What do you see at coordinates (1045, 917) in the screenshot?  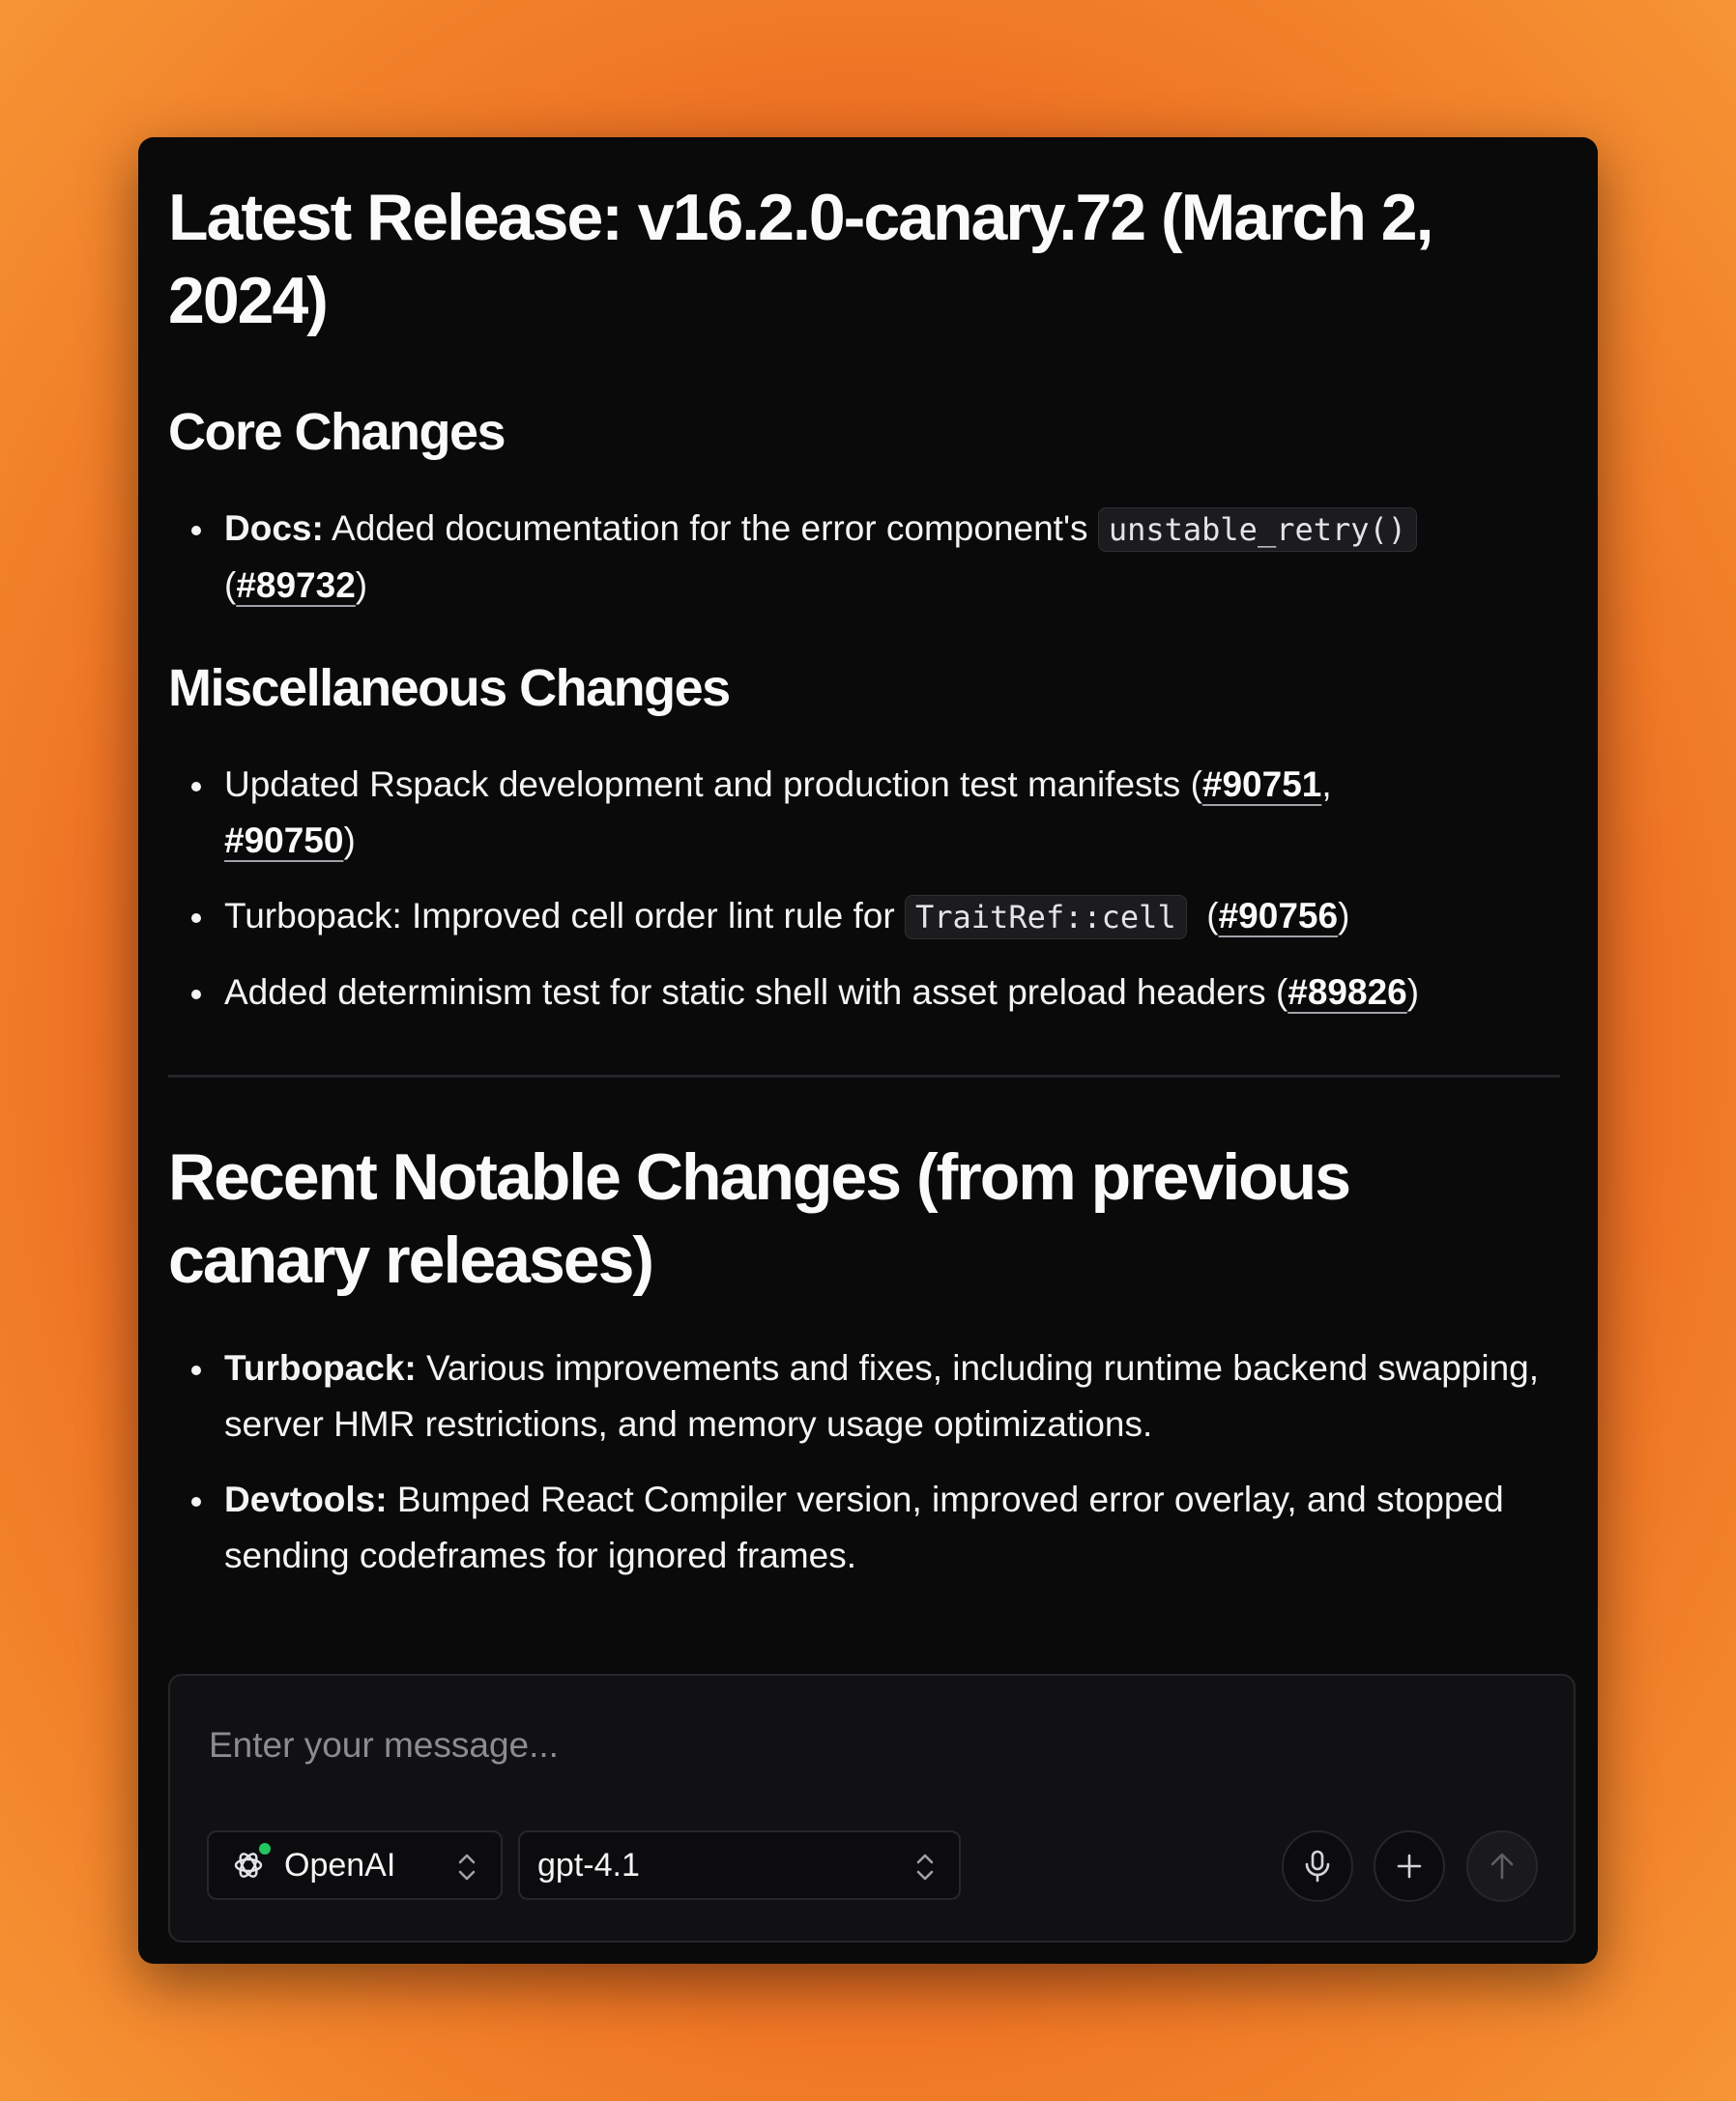 I see `inline-code: TraitRef::cell` at bounding box center [1045, 917].